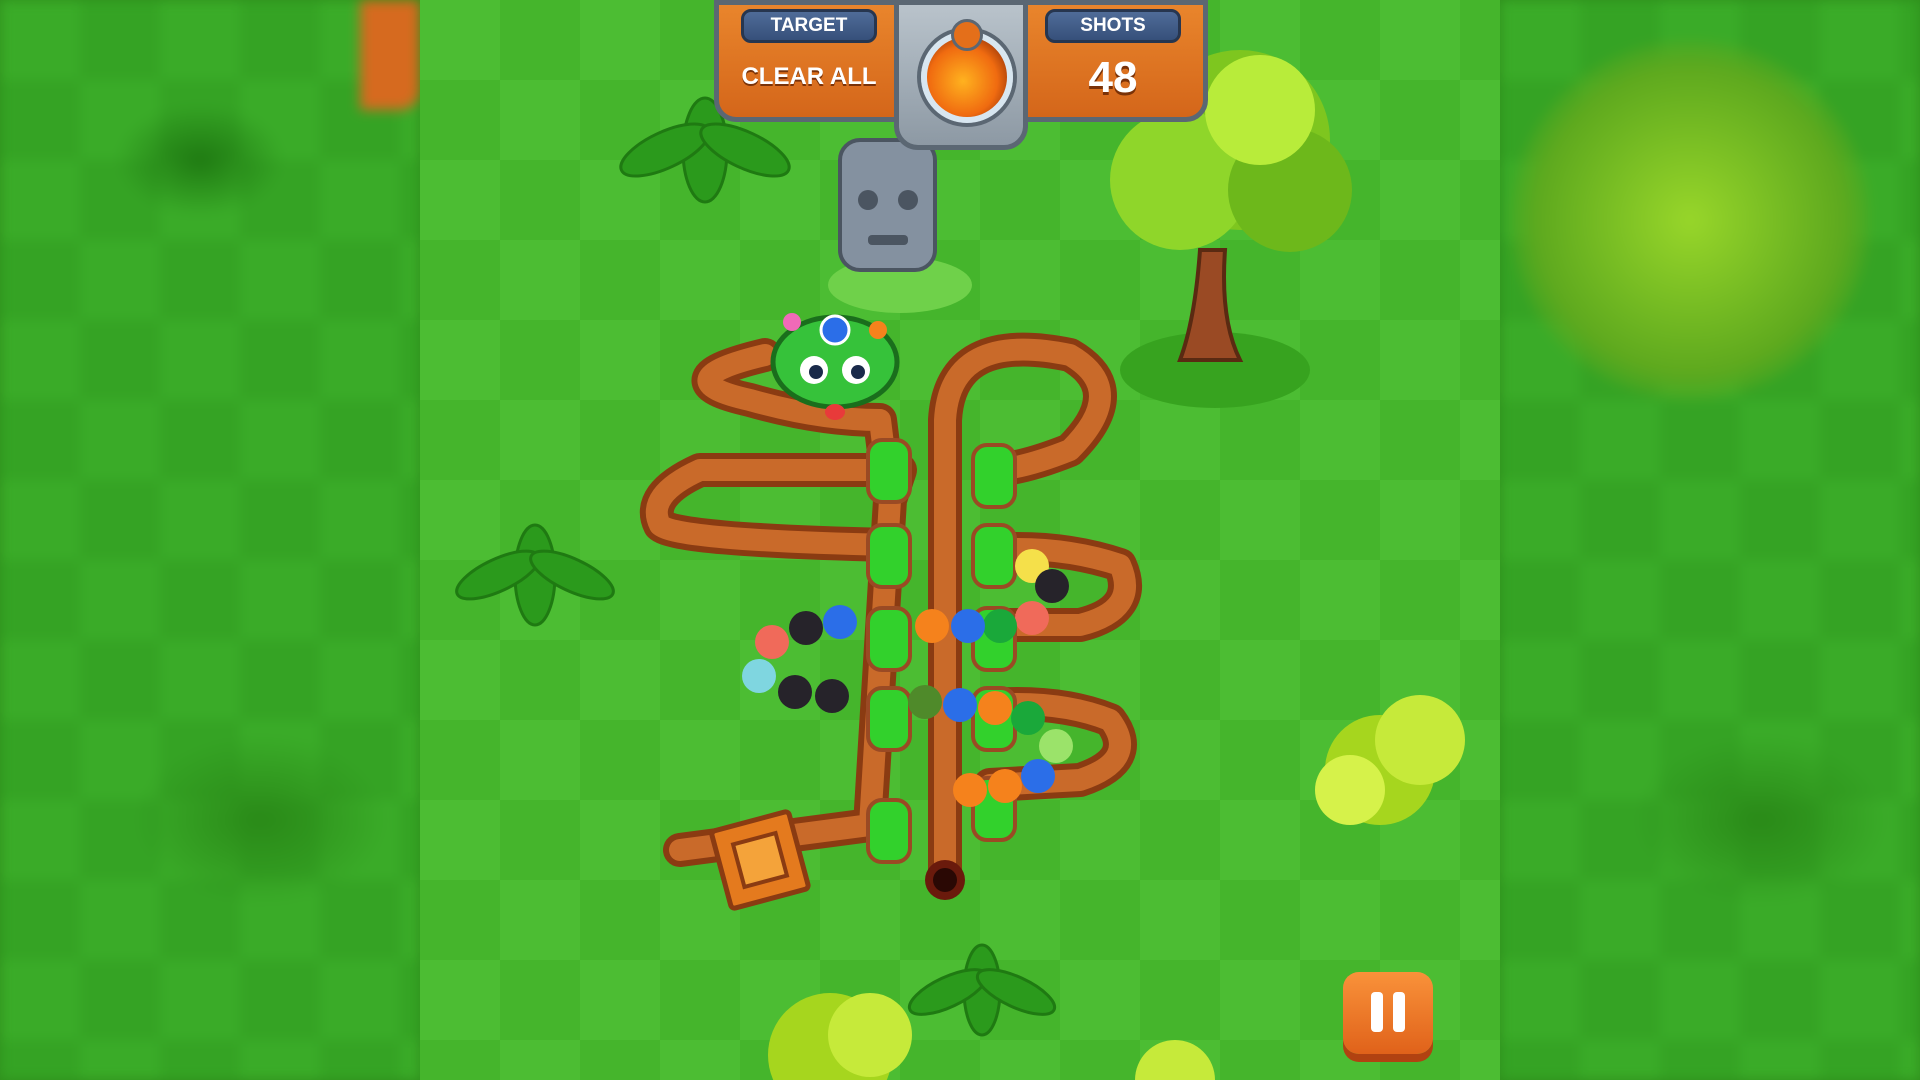  I want to click on pause-button, so click(1388, 1013).